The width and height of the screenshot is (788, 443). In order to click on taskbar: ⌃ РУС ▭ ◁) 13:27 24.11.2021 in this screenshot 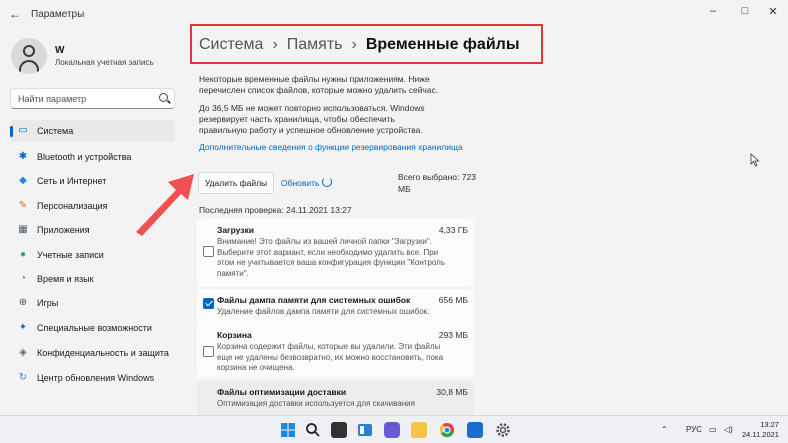, I will do `click(394, 429)`.